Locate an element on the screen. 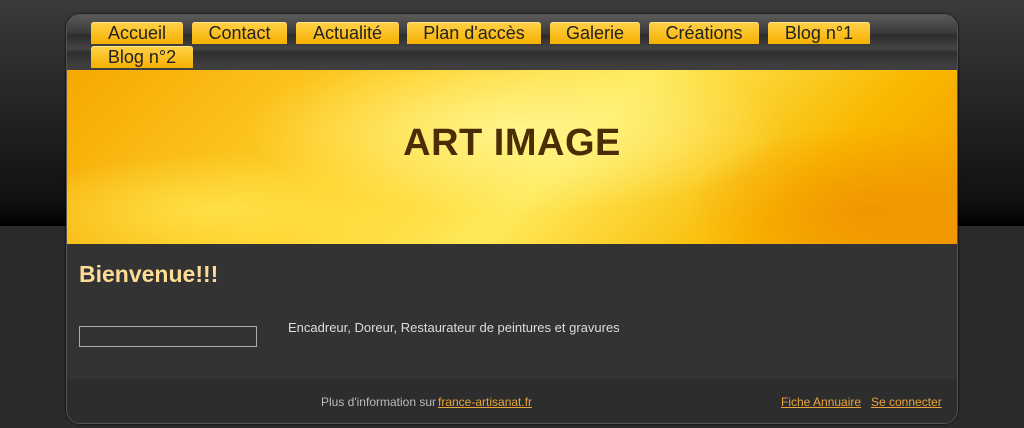 This screenshot has height=428, width=1024. sidebar-input is located at coordinates (168, 336).